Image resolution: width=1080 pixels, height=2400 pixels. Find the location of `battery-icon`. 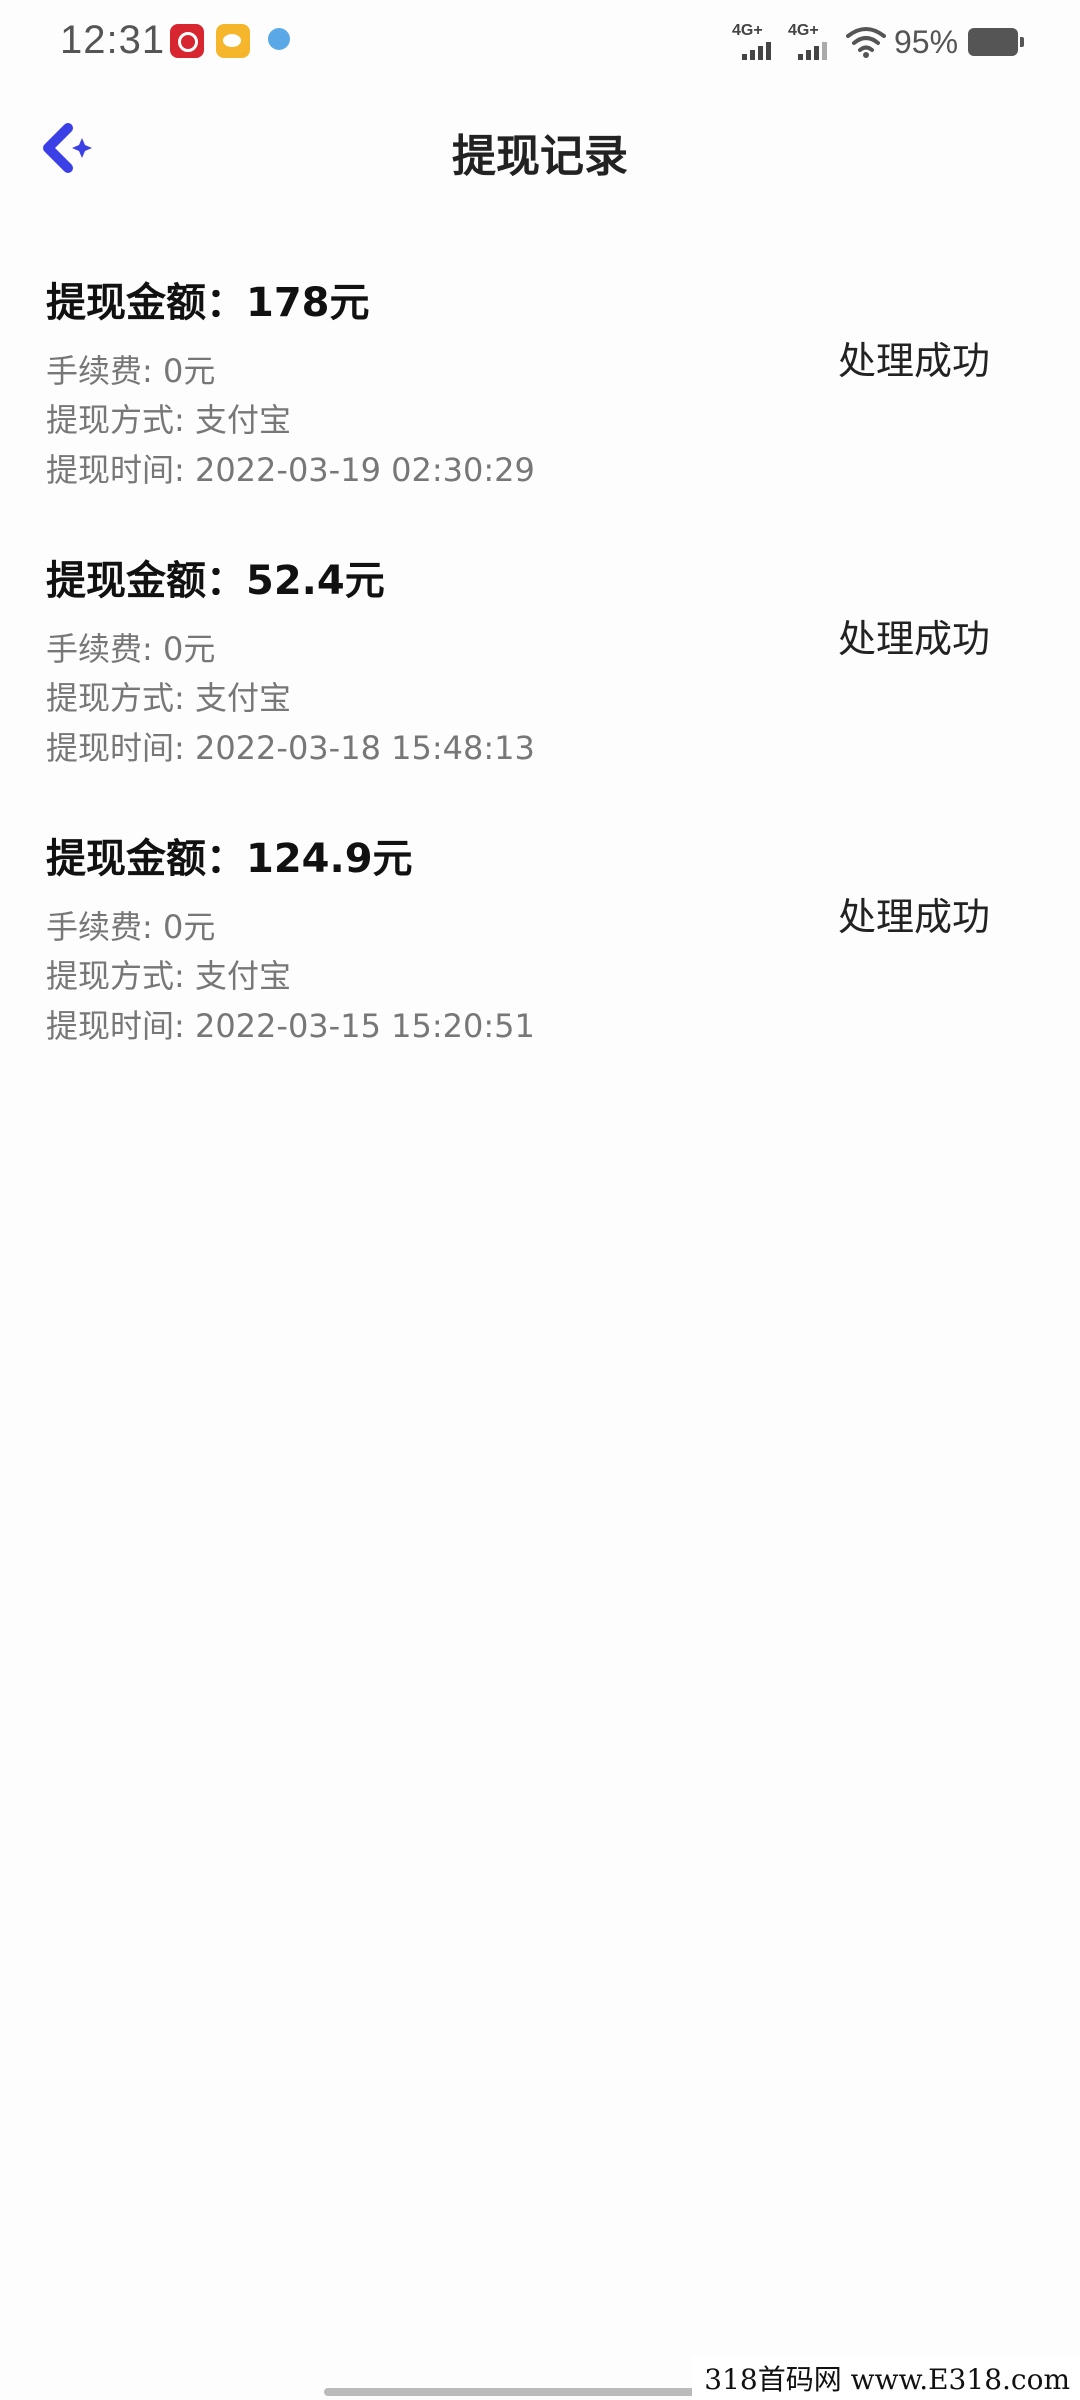

battery-icon is located at coordinates (996, 42).